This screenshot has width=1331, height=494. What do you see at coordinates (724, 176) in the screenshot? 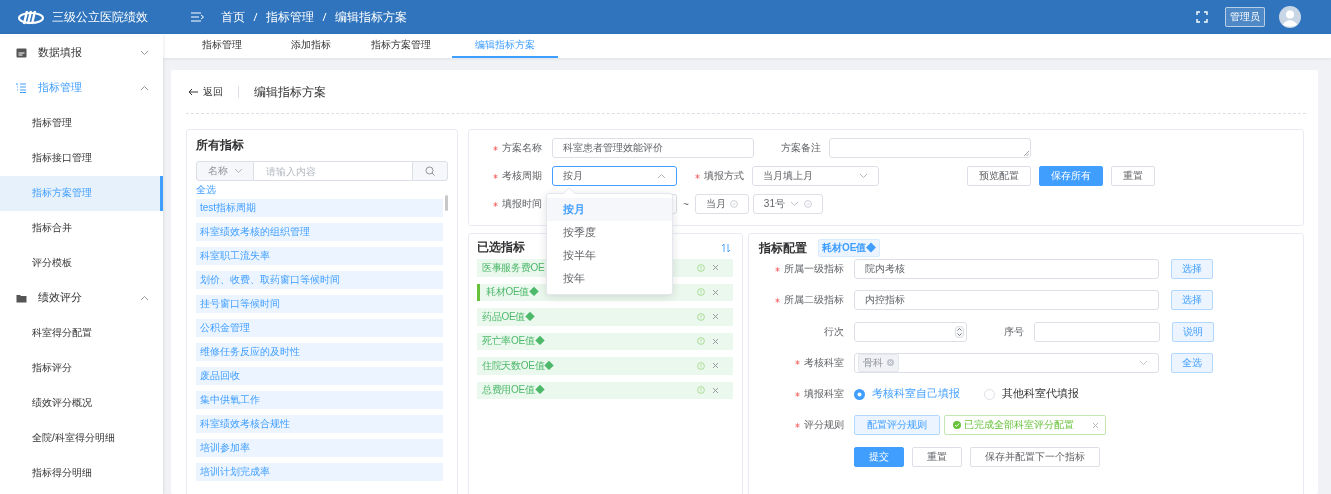
I see `field-label: 填报方式` at bounding box center [724, 176].